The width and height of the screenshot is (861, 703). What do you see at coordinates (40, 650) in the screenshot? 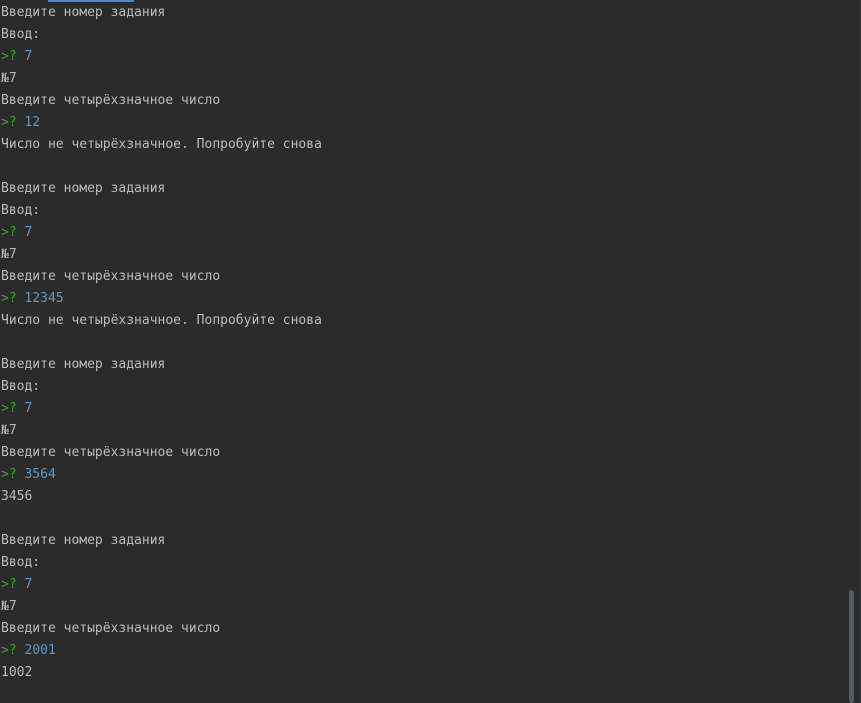
I see `user-input-value: 2001` at bounding box center [40, 650].